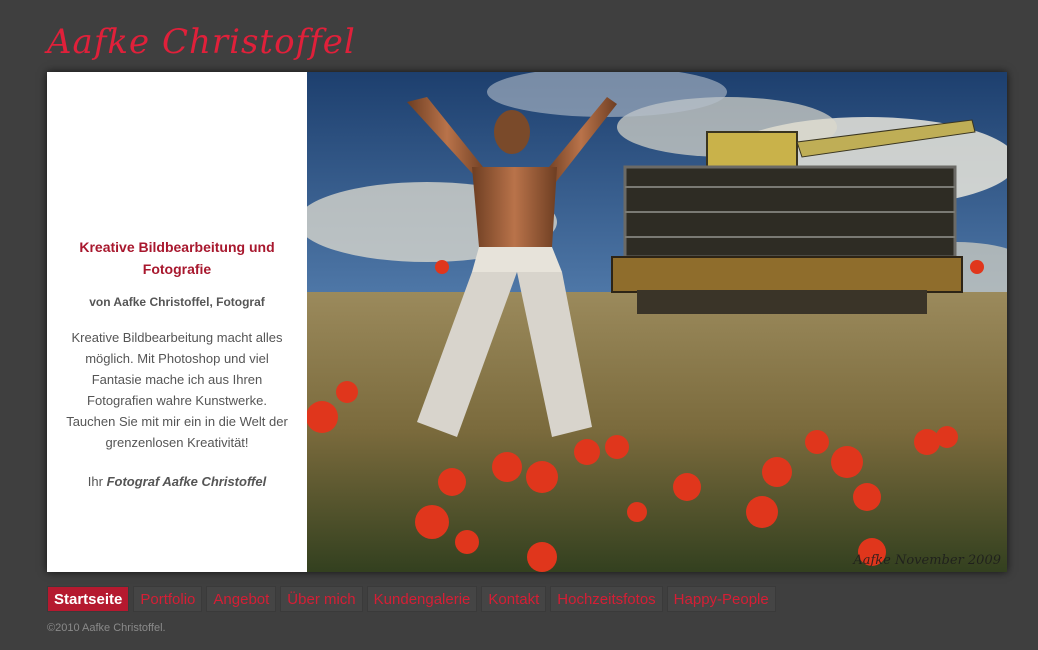 This screenshot has height=650, width=1038. Describe the element at coordinates (177, 302) in the screenshot. I see `intro-byline: von Aafke Christoffel, Fotograf` at that location.